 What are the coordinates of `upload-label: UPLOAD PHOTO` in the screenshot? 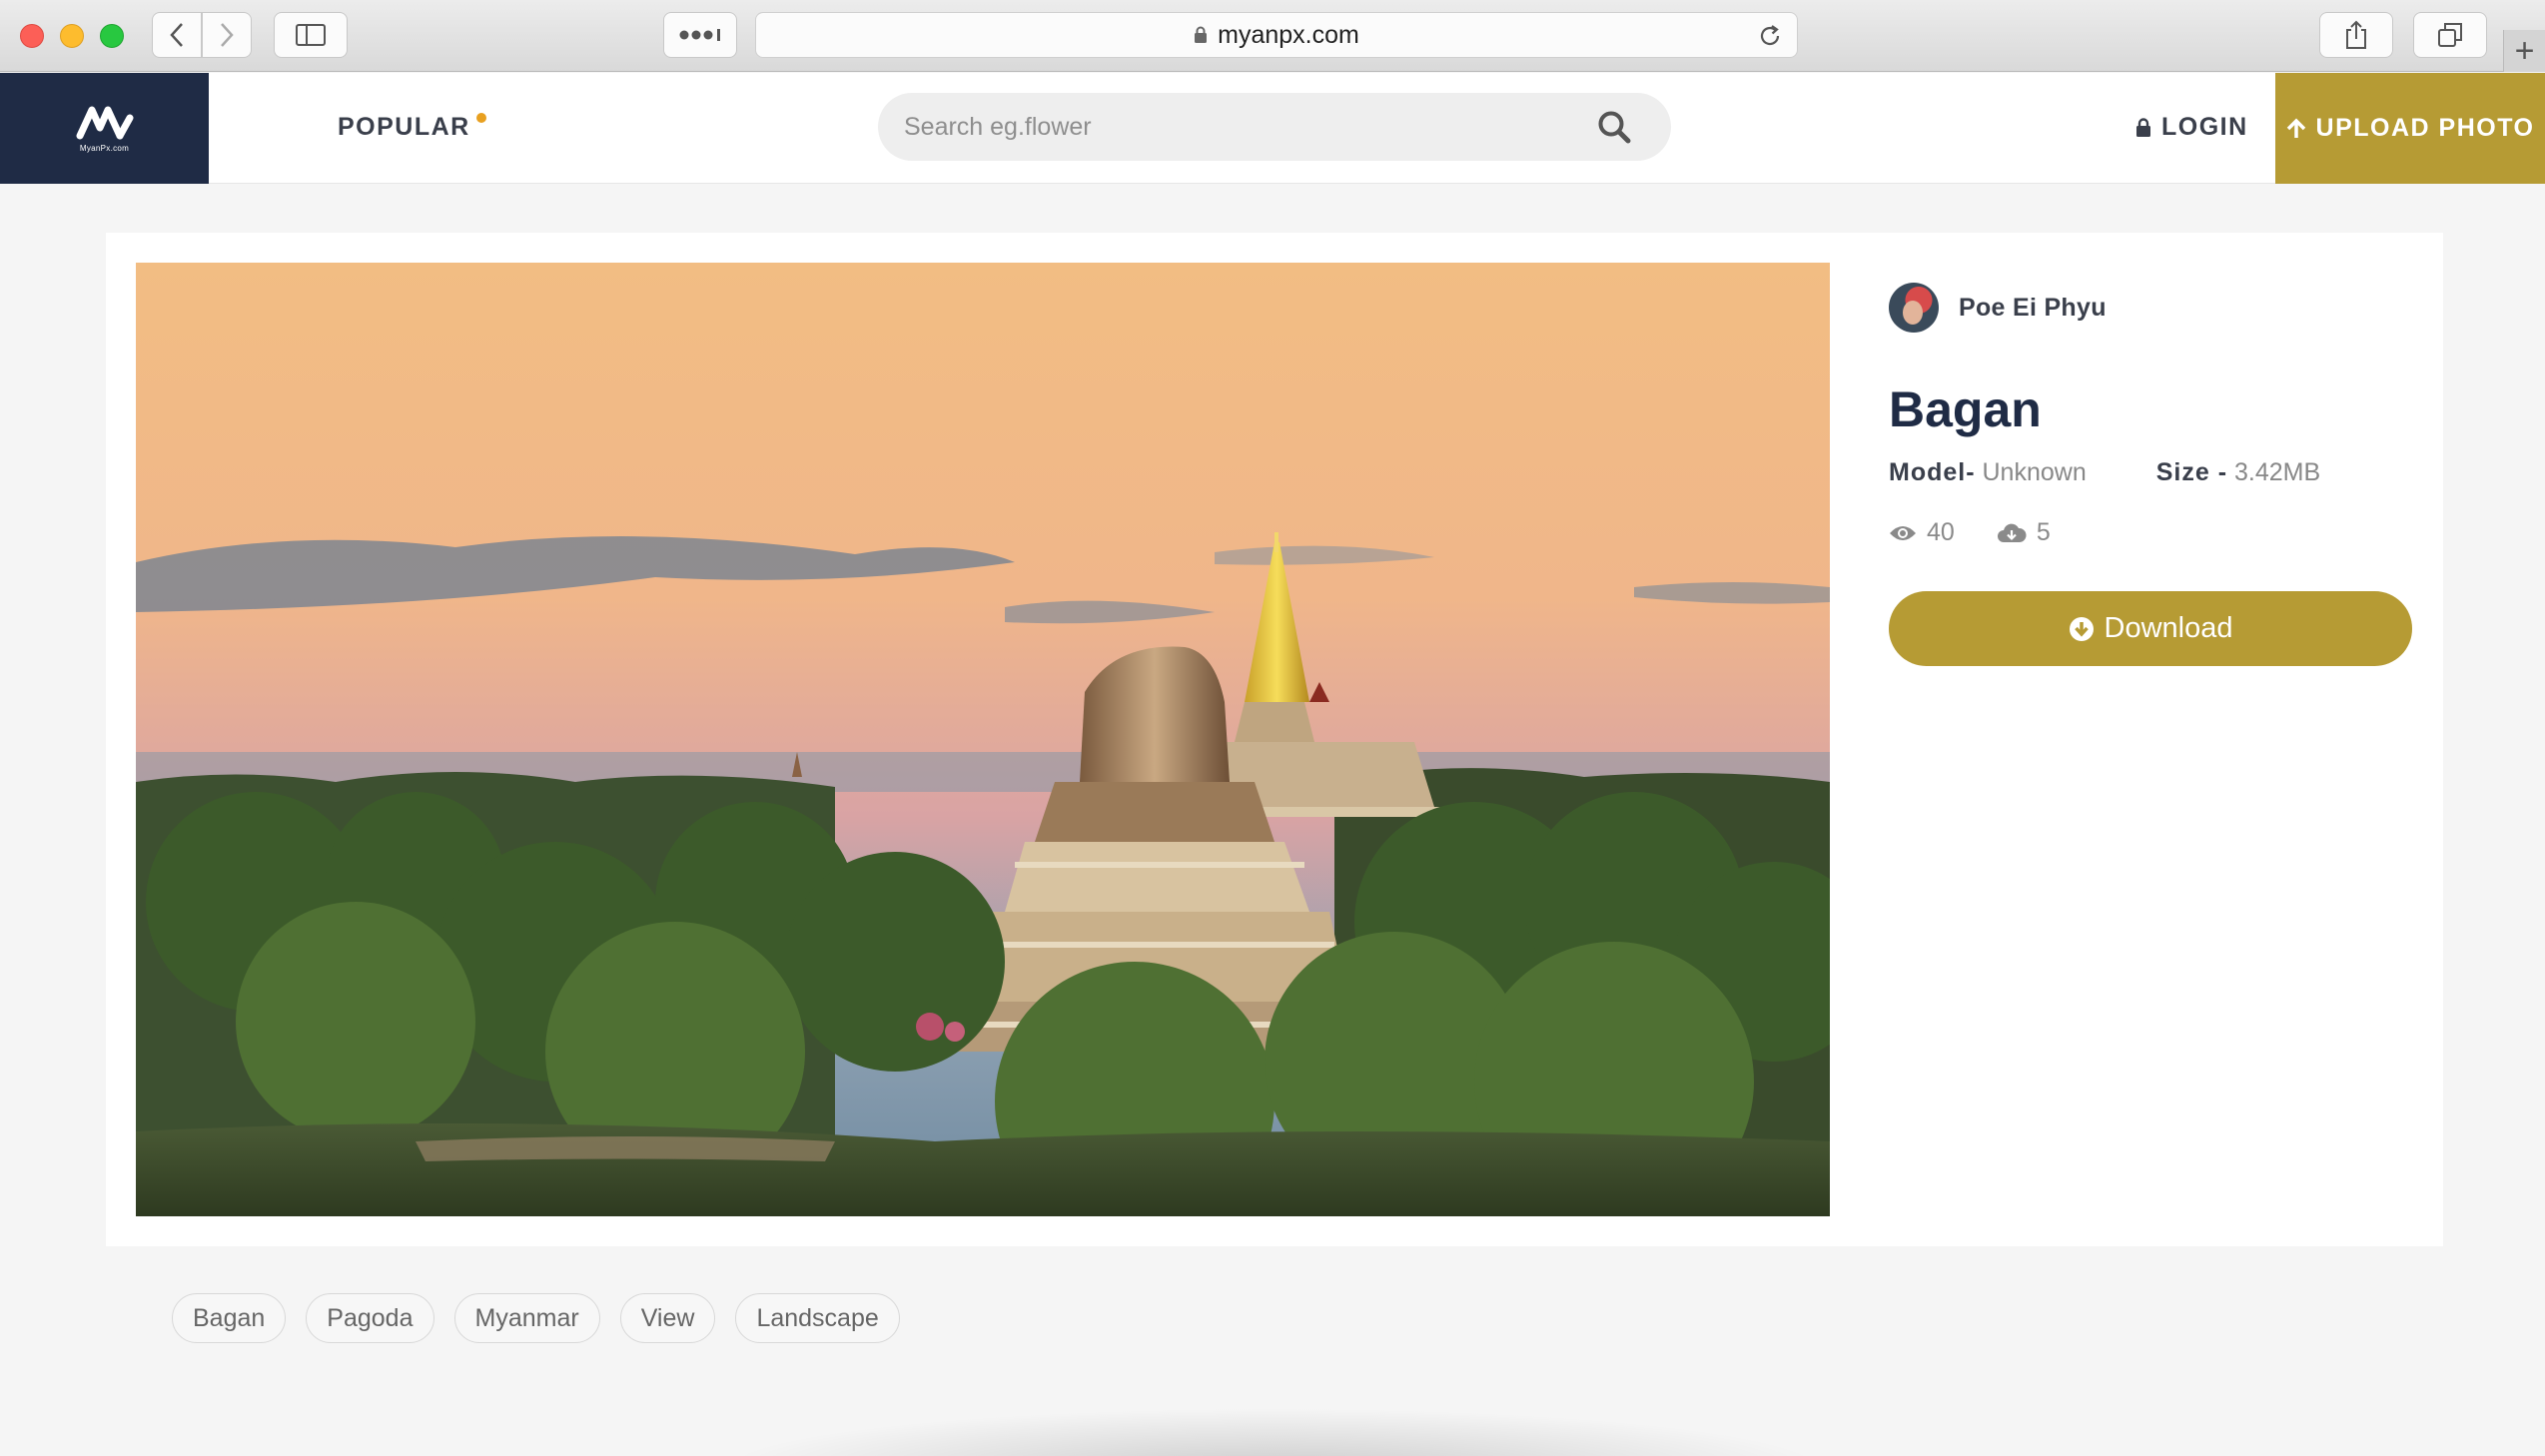 It's located at (2425, 128).